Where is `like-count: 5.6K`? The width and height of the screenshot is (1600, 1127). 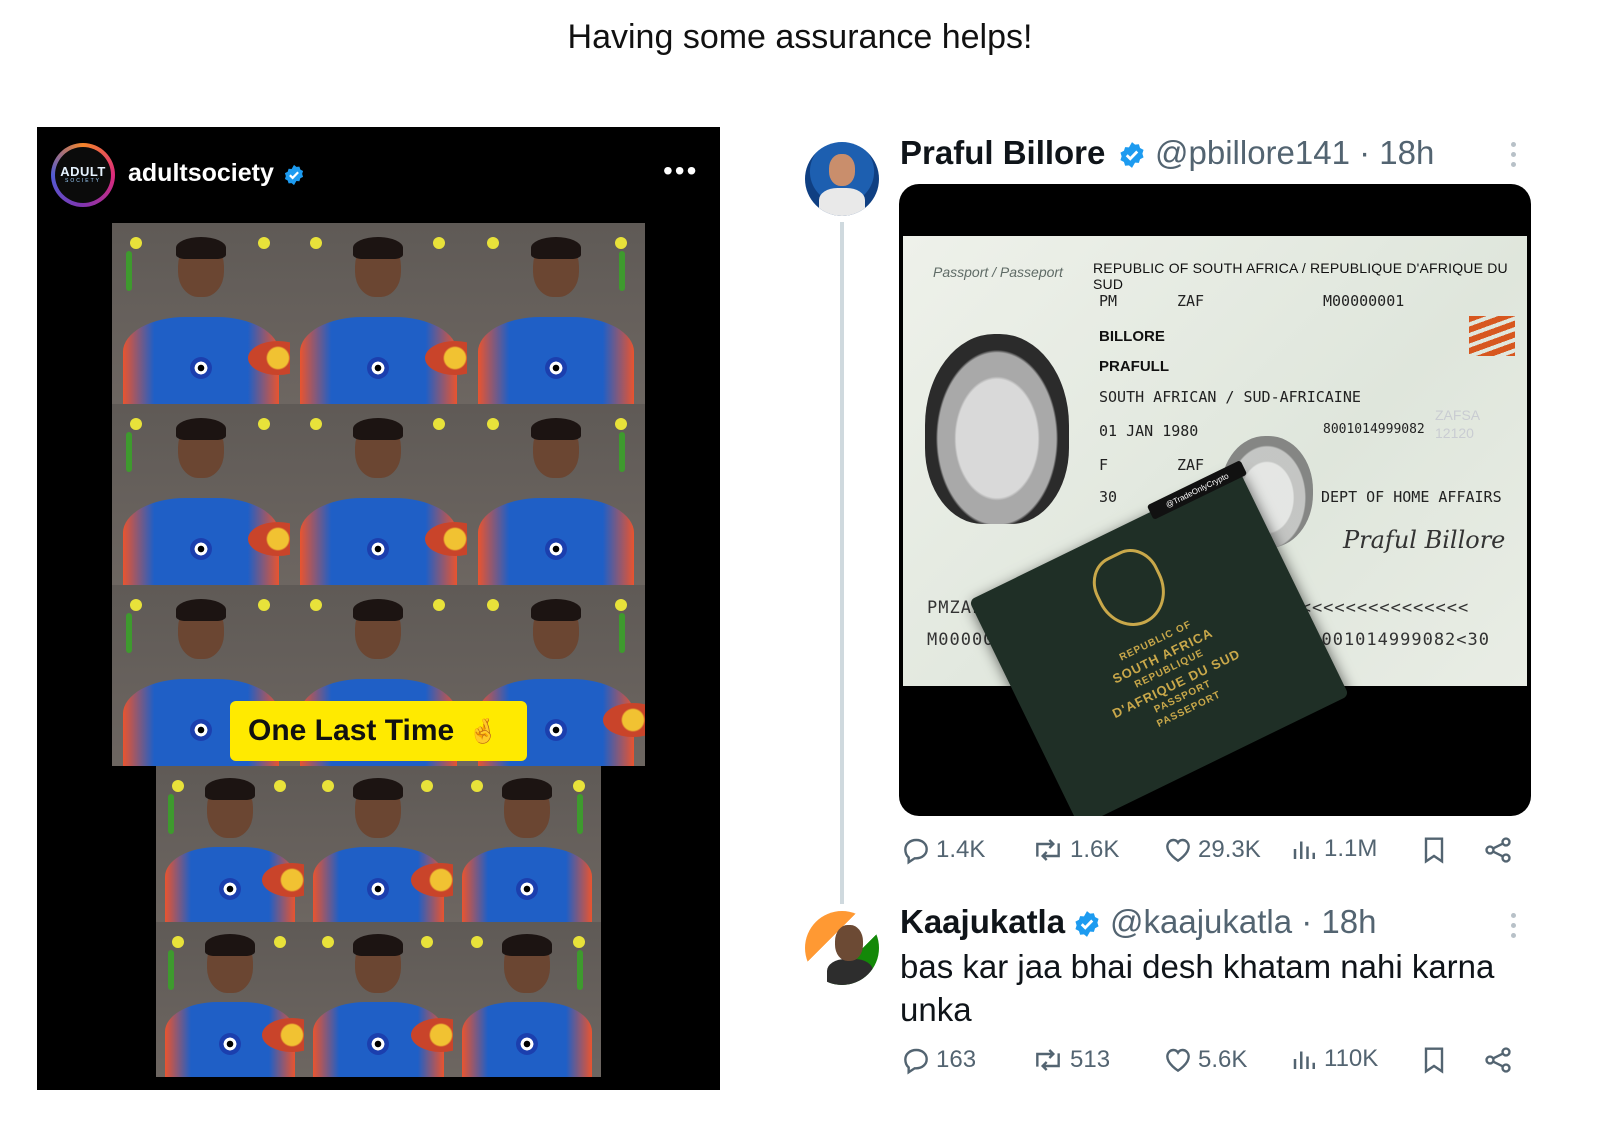 like-count: 5.6K is located at coordinates (1223, 1059).